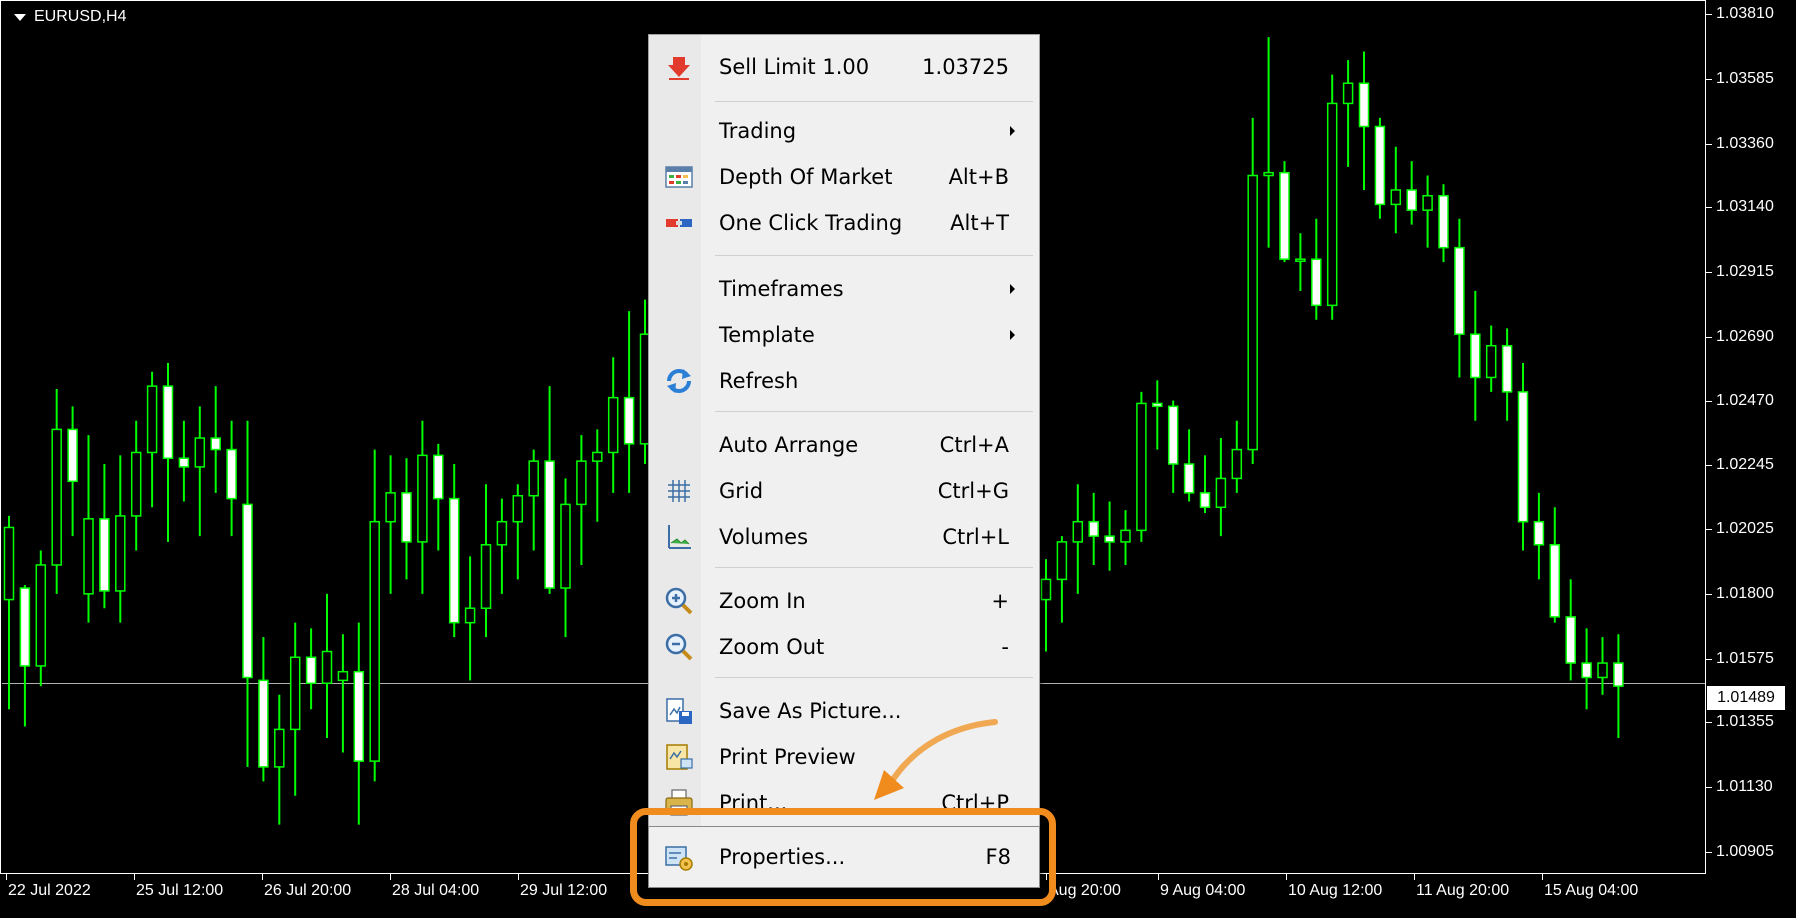  Describe the element at coordinates (844, 223) in the screenshot. I see `menu-item-one-click-trading: One Click Trading Alt+T` at that location.